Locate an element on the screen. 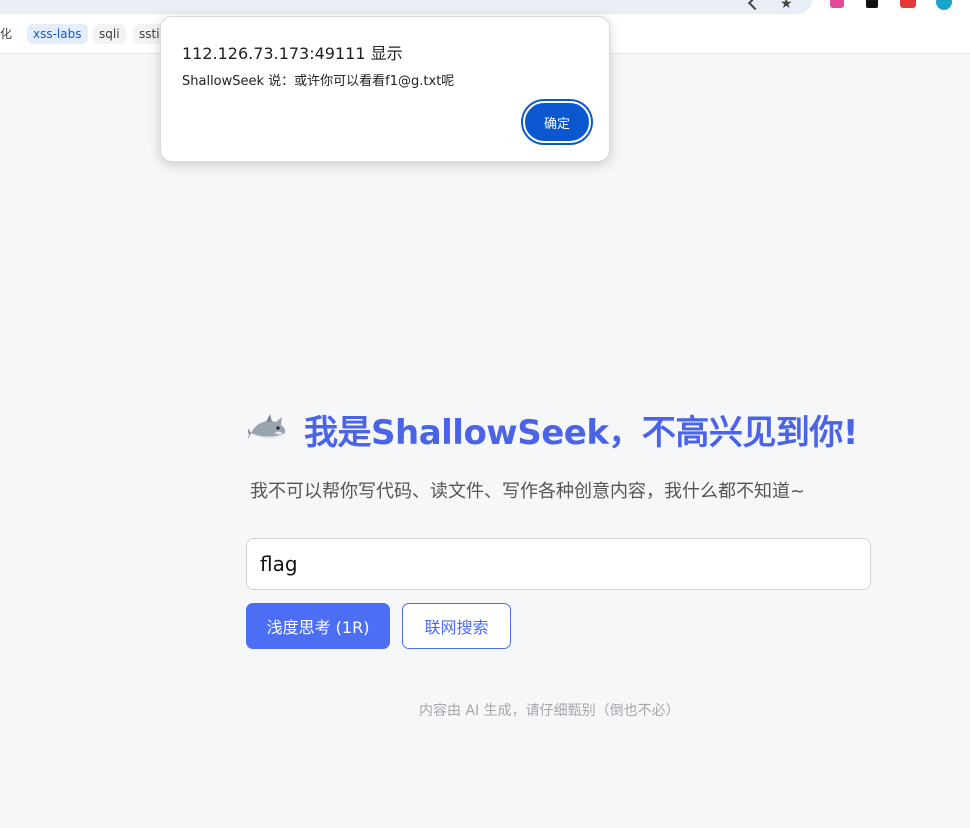 This screenshot has height=828, width=970. star-icon: ★ is located at coordinates (786, 6).